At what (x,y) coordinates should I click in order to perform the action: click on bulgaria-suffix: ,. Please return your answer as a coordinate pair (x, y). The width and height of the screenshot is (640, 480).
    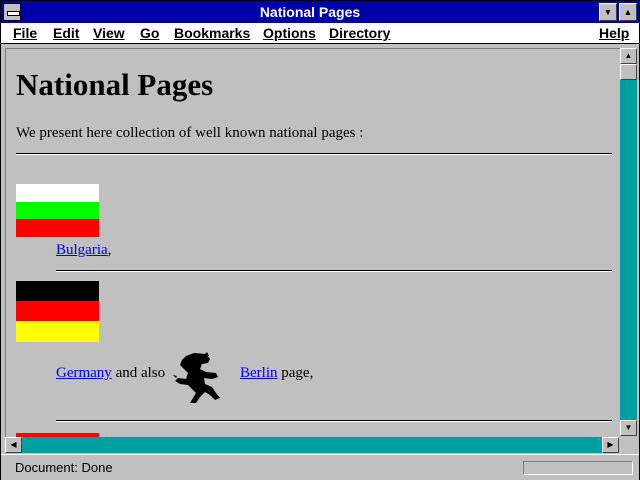
    Looking at the image, I should click on (109, 250).